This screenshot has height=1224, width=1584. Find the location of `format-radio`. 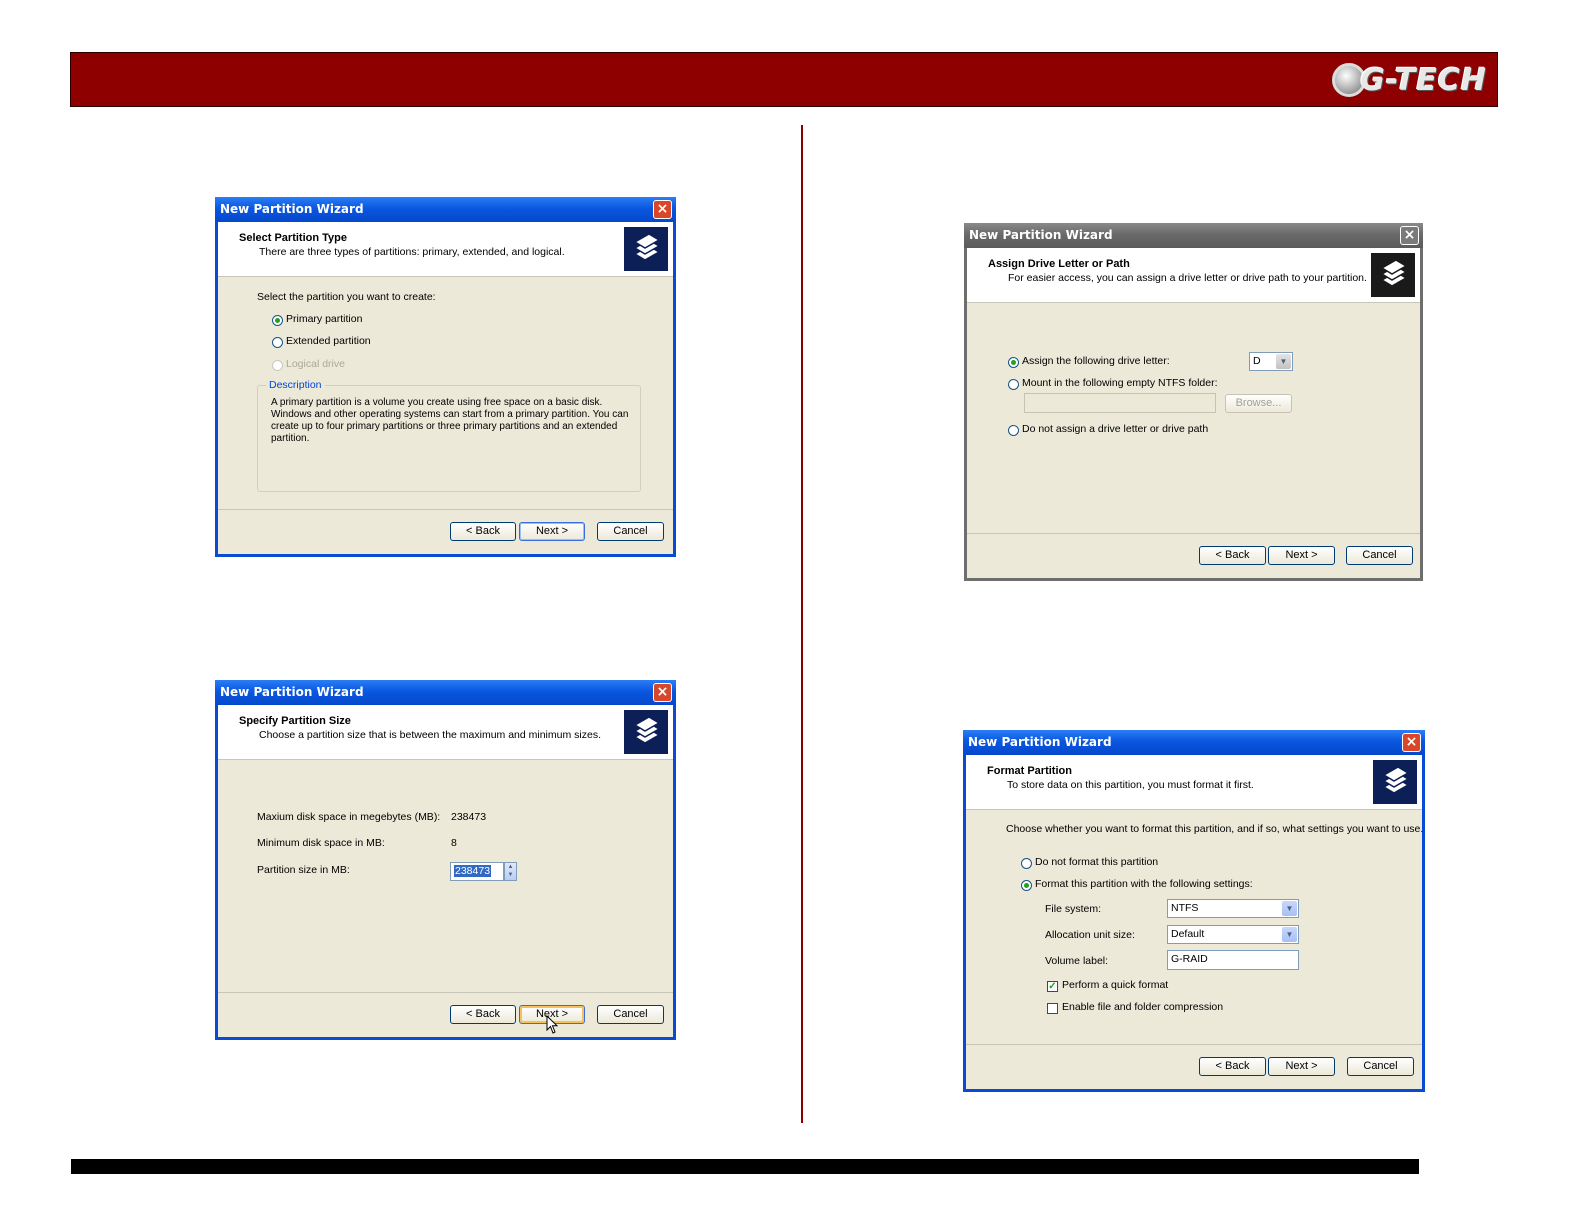

format-radio is located at coordinates (1026, 885).